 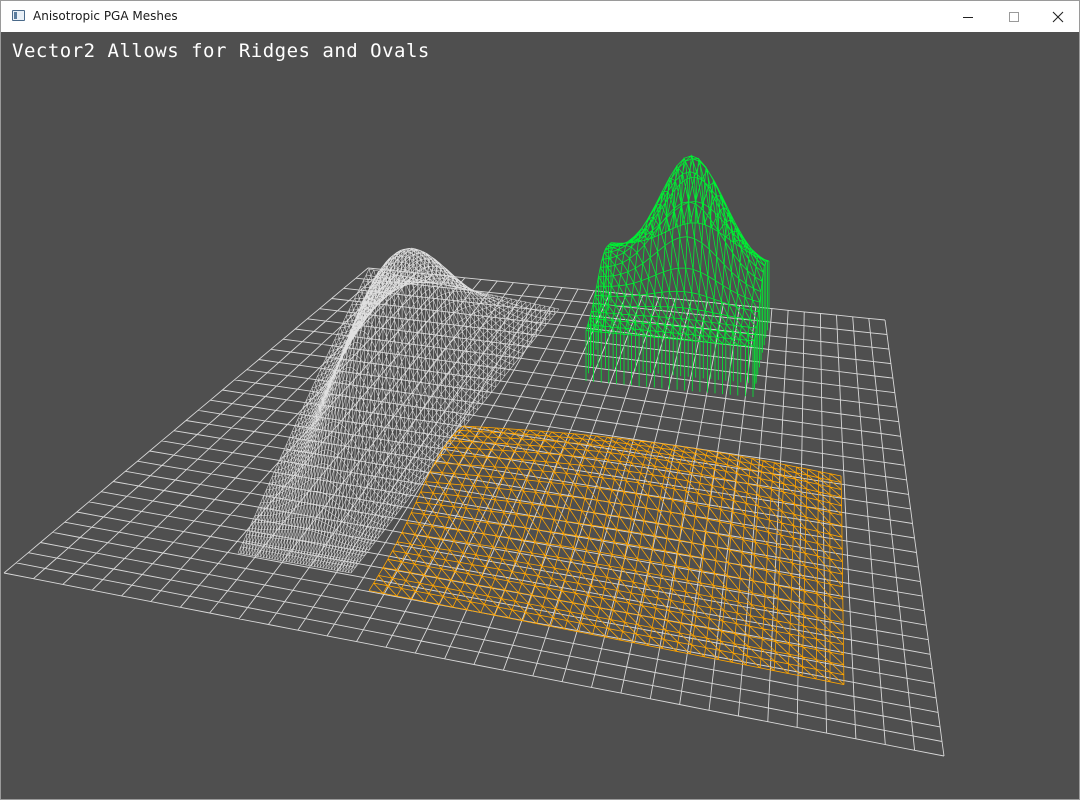 I want to click on ridge-mesh, so click(x=398, y=410).